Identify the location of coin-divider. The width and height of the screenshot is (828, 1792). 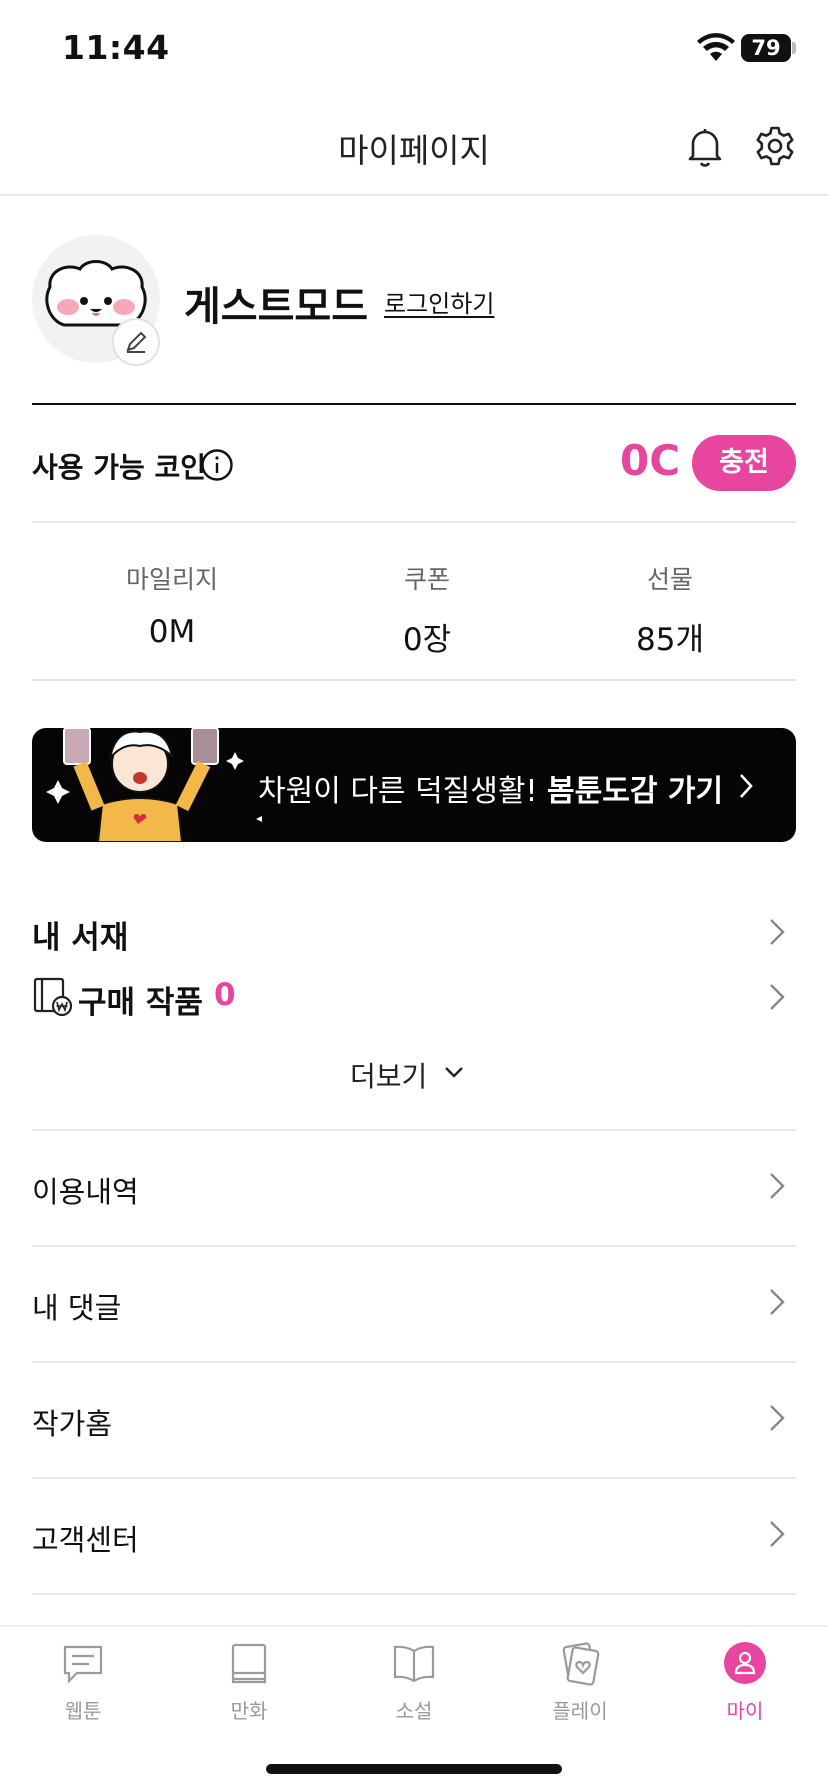
(414, 522).